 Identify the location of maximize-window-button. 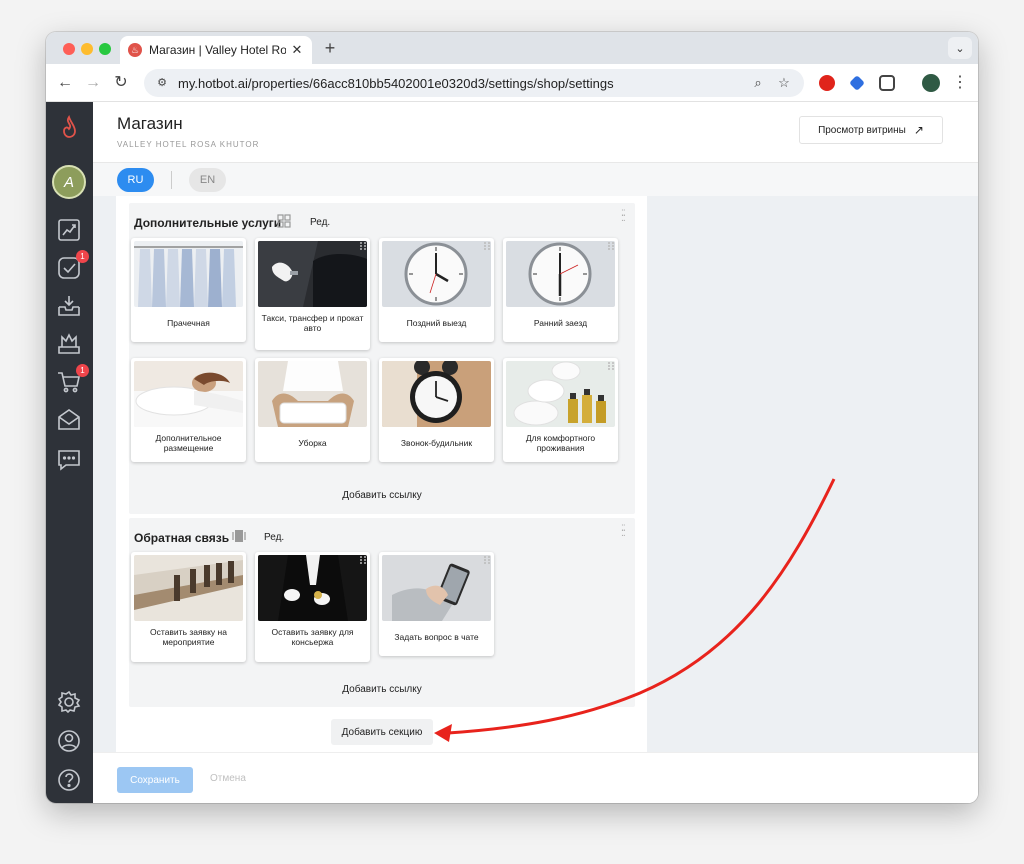
(105, 49).